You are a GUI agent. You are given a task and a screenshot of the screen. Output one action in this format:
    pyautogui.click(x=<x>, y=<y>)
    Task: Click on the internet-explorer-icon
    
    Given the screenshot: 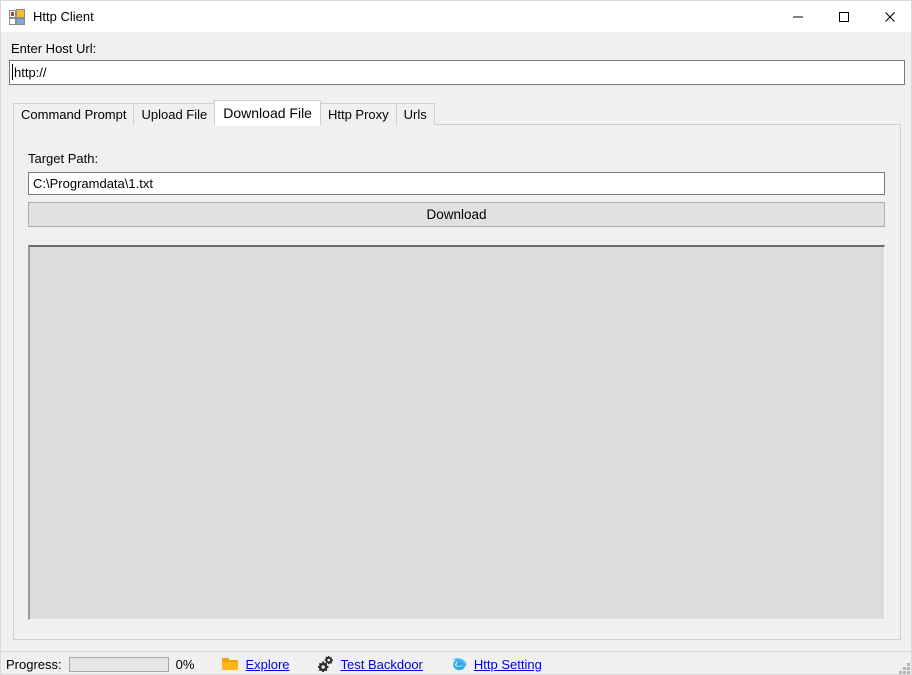 What is the action you would take?
    pyautogui.click(x=459, y=664)
    